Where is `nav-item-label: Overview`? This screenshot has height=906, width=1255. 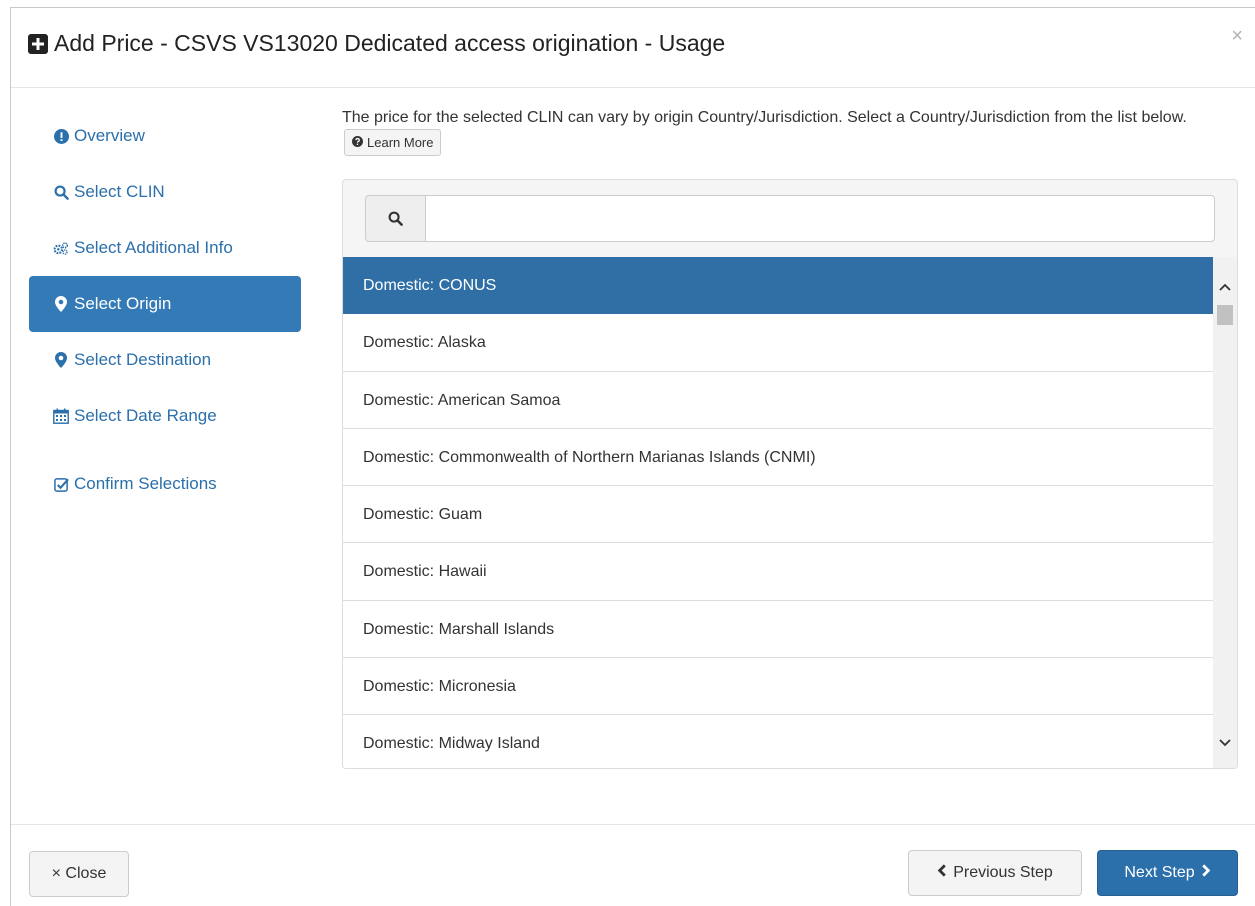 nav-item-label: Overview is located at coordinates (109, 135).